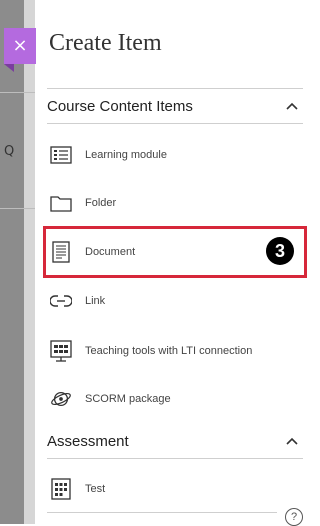 The width and height of the screenshot is (320, 526). I want to click on section-header-course-content: Course Content Items, so click(175, 106).